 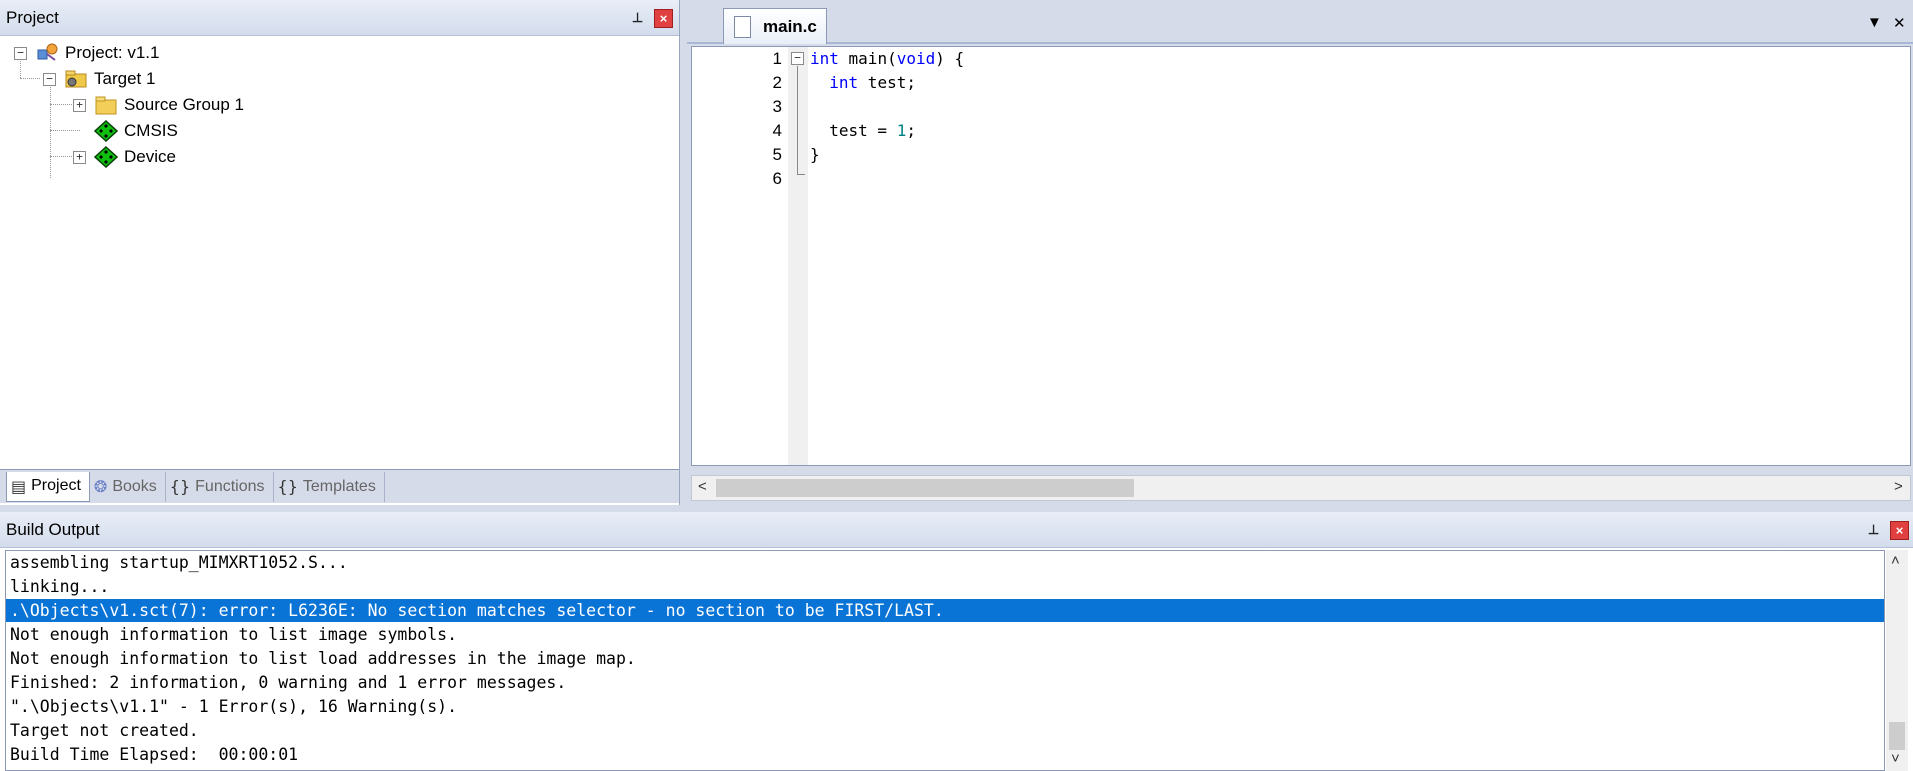 I want to click on tree-item-label: CMSIS, so click(x=151, y=130).